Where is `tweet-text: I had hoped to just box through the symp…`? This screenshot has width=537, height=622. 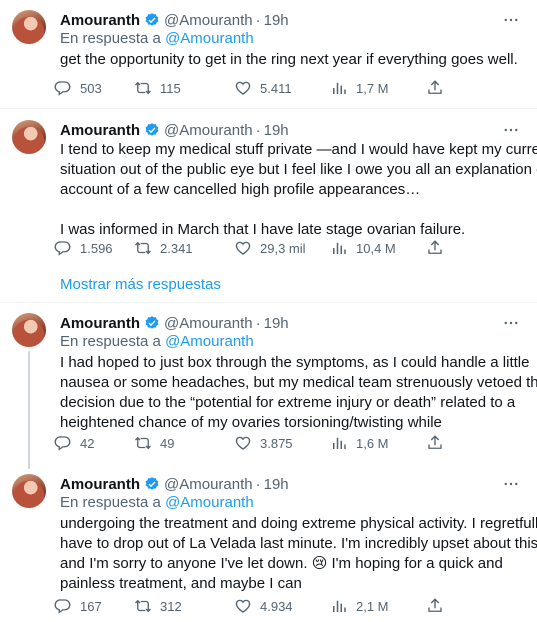
tweet-text: I had hoped to just box through the symp… is located at coordinates (298, 393).